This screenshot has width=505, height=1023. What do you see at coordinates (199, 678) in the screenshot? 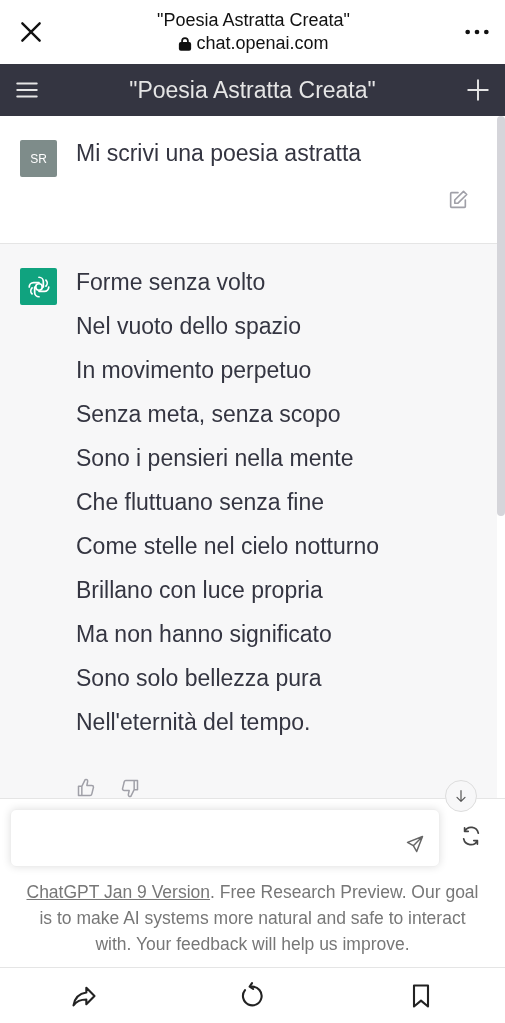
I see `poem-line: Sono solo bellezza pura` at bounding box center [199, 678].